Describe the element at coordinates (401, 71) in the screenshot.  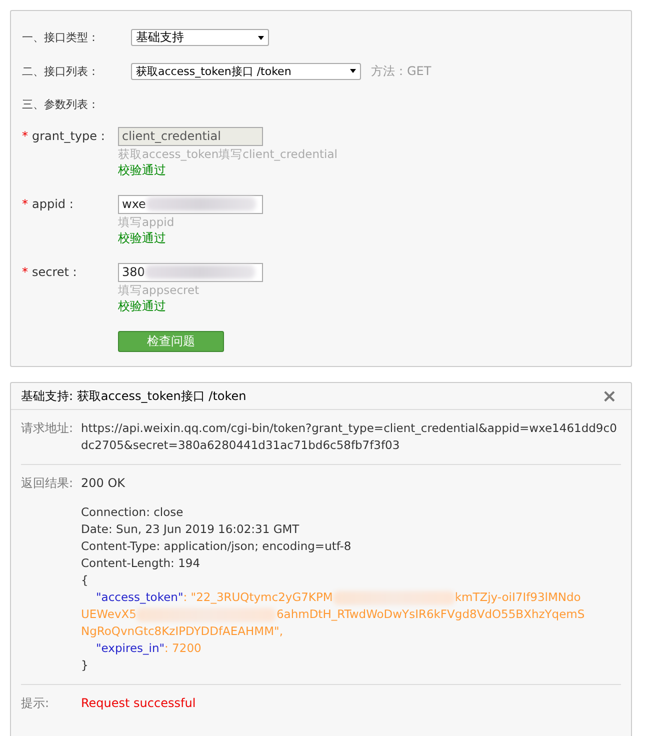
I see `method-text: 方法：GET` at that location.